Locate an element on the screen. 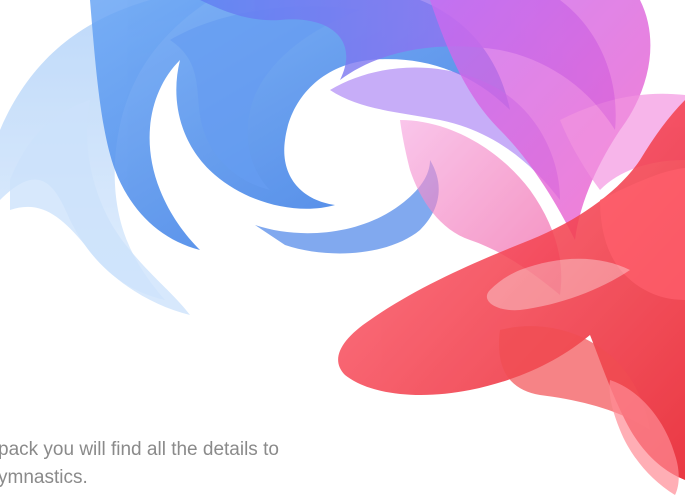  caption-line-1: pack you will find all the details to is located at coordinates (139, 449).